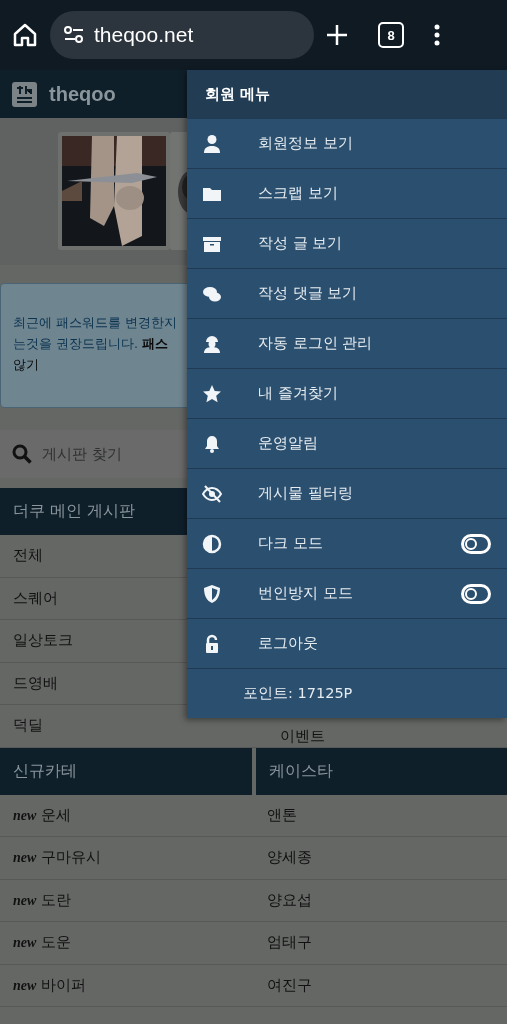  What do you see at coordinates (347, 693) in the screenshot?
I see `points-text: 포인트: 17125P` at bounding box center [347, 693].